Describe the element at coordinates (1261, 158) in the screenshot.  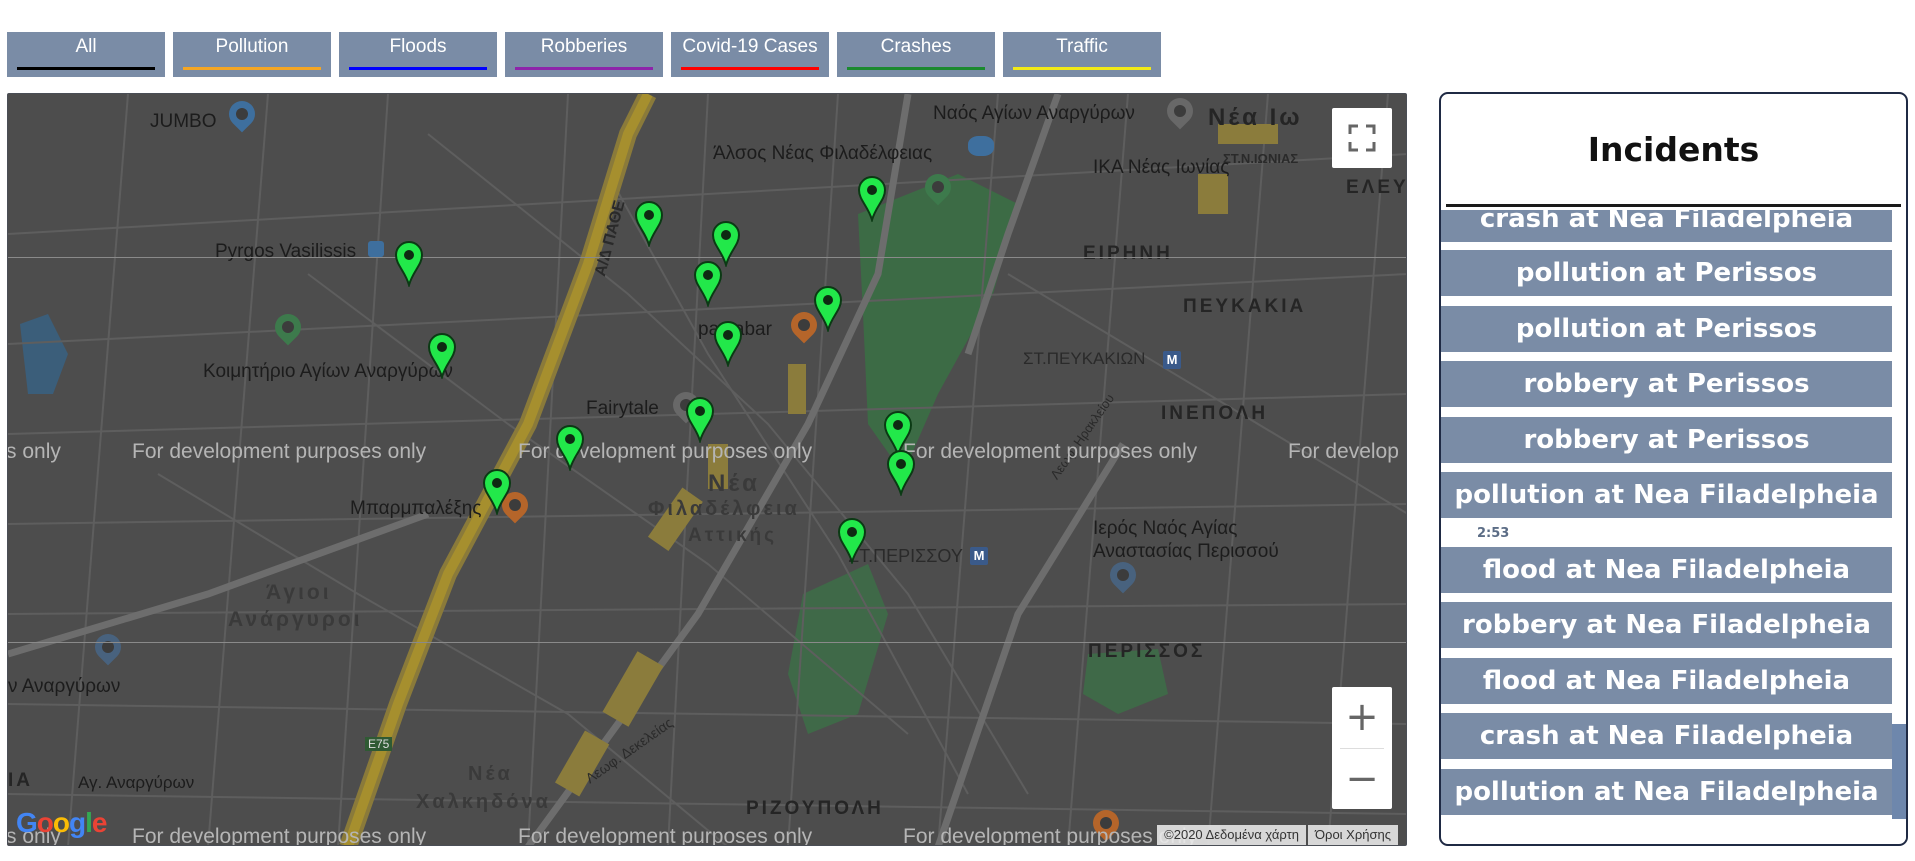
I see `map-label: ΣΤ.Ν.ΙΩΝΙΑΣ` at that location.